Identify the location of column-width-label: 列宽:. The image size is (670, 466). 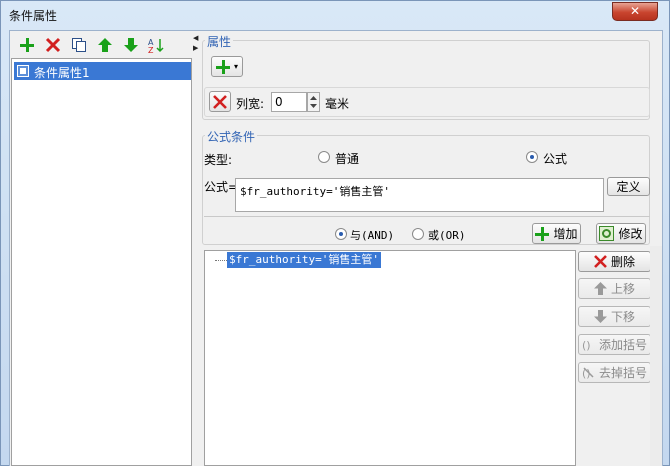
(250, 104).